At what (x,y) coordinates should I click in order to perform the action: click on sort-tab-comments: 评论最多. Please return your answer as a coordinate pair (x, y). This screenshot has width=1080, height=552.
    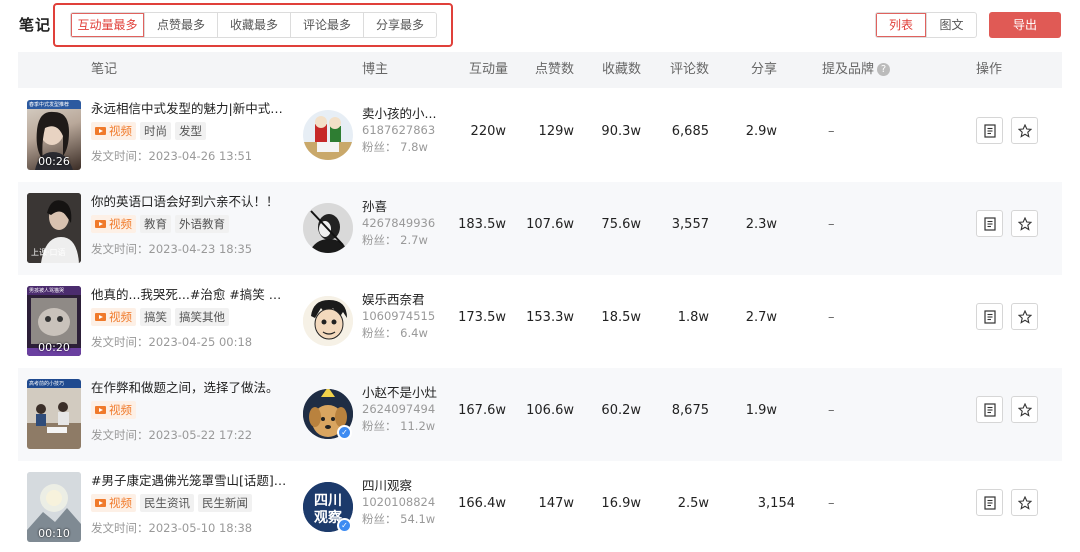
    Looking at the image, I should click on (326, 25).